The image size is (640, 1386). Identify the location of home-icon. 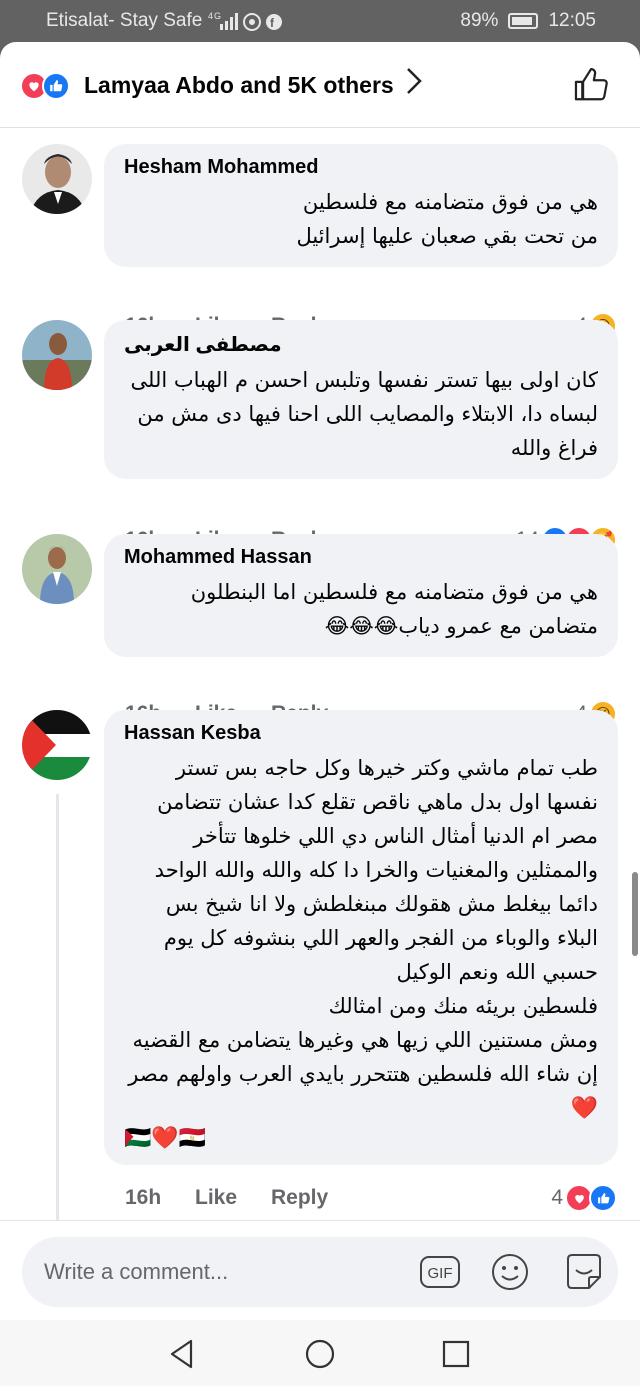
(320, 1354).